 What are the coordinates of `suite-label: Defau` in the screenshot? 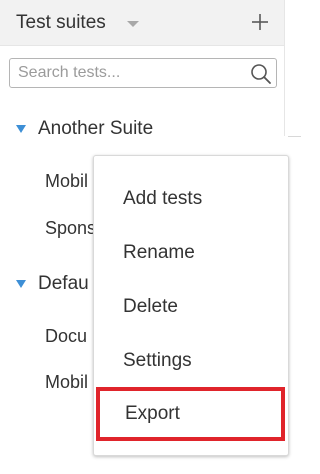 It's located at (63, 284).